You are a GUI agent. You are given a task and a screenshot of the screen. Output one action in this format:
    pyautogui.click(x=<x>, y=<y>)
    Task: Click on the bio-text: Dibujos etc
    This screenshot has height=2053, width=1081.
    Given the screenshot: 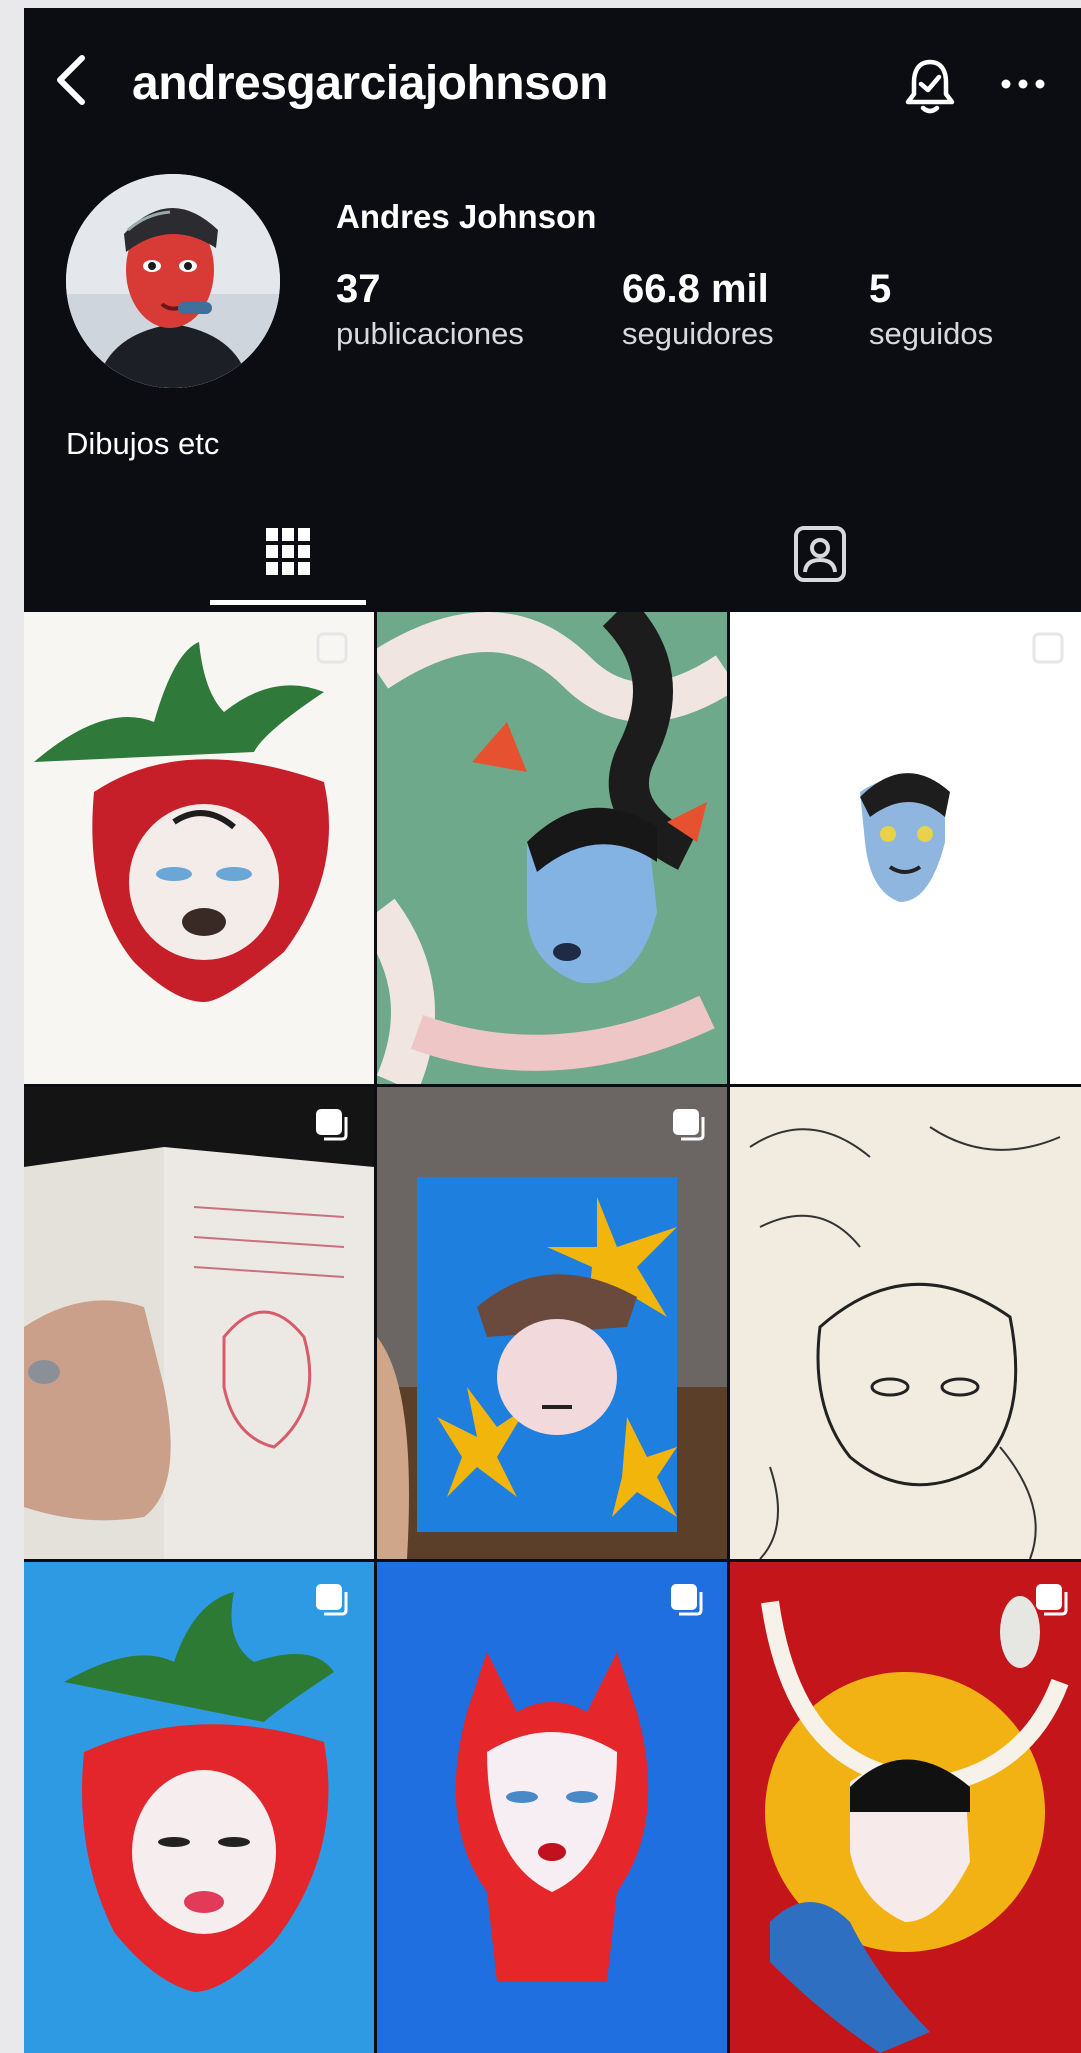 What is the action you would take?
    pyautogui.click(x=143, y=443)
    